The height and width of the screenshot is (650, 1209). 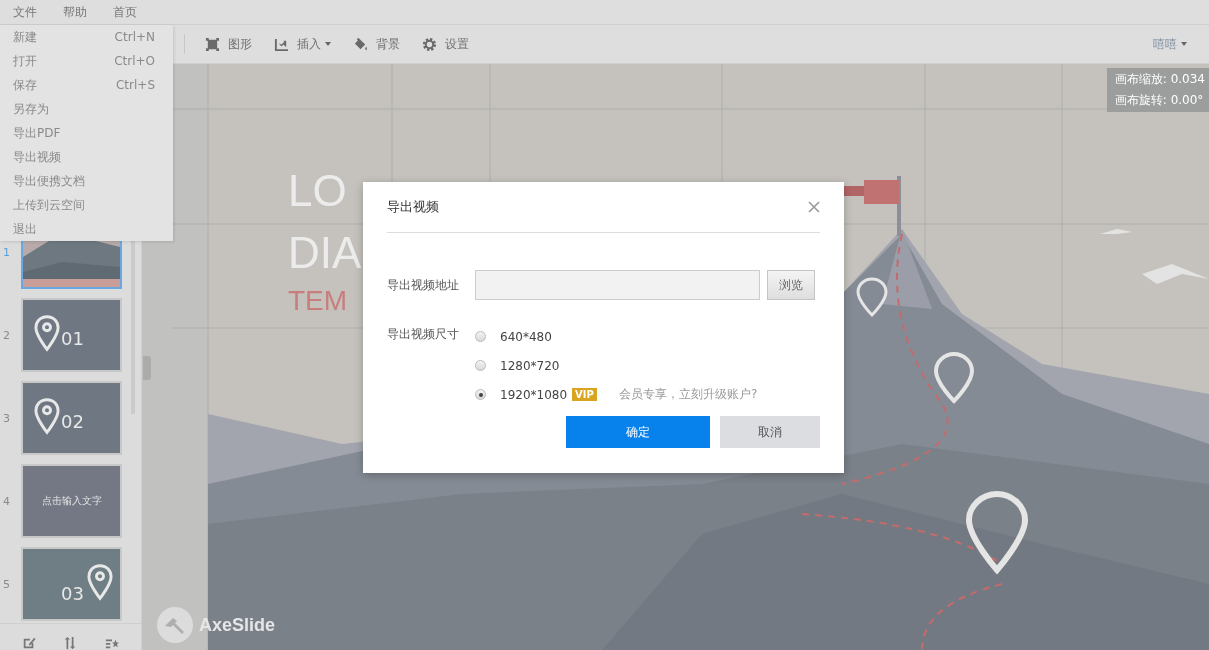 I want to click on slide-thumbnail: 02, so click(x=71, y=418).